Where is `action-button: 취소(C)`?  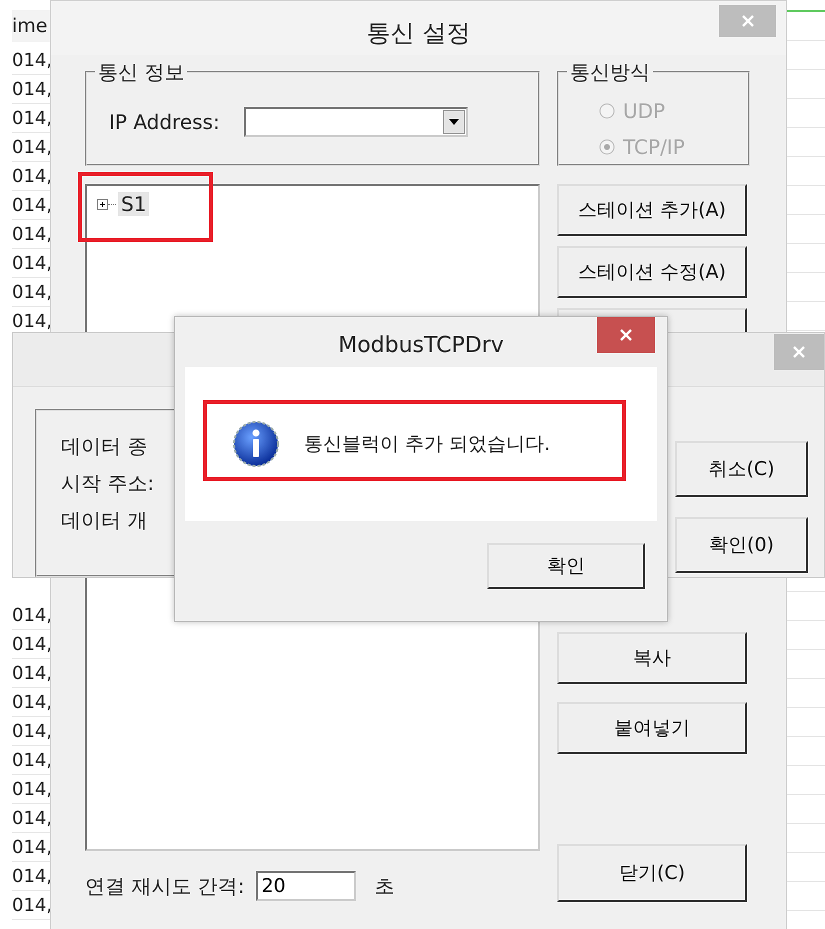
action-button: 취소(C) is located at coordinates (741, 469).